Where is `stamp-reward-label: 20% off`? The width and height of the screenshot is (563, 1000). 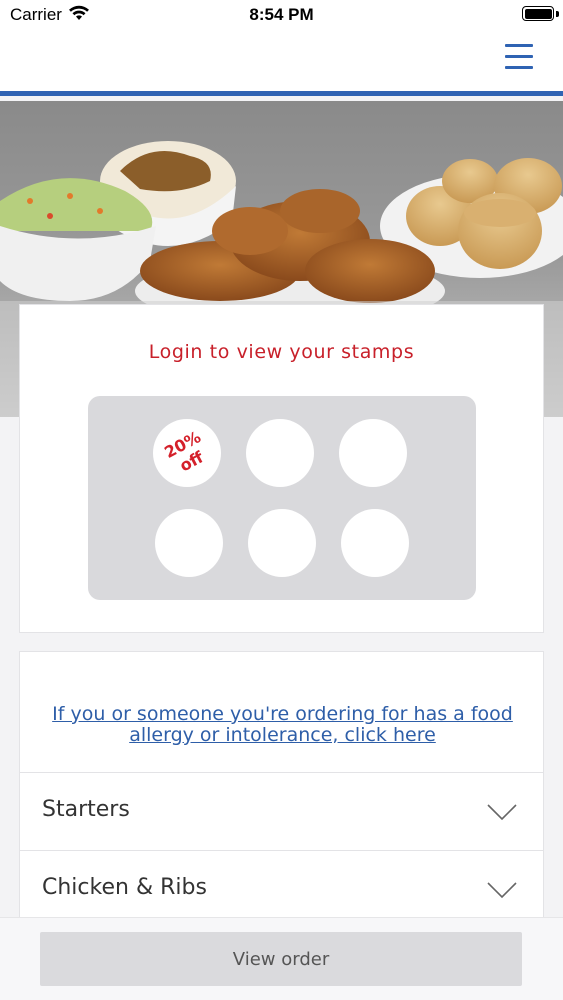 stamp-reward-label: 20% off is located at coordinates (184, 451).